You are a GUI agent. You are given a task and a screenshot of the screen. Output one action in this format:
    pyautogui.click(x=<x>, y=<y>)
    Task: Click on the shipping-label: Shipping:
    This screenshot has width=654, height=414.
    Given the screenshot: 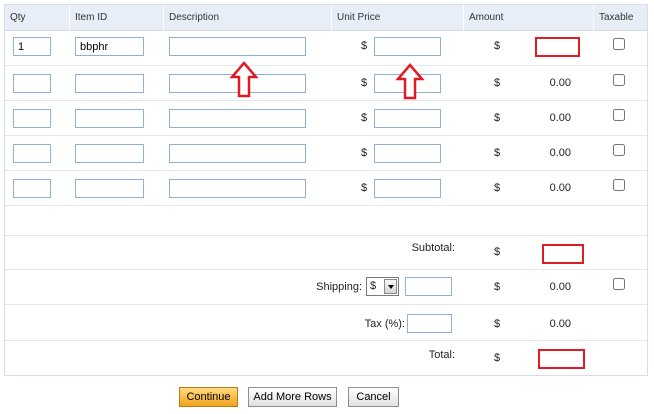 What is the action you would take?
    pyautogui.click(x=339, y=287)
    